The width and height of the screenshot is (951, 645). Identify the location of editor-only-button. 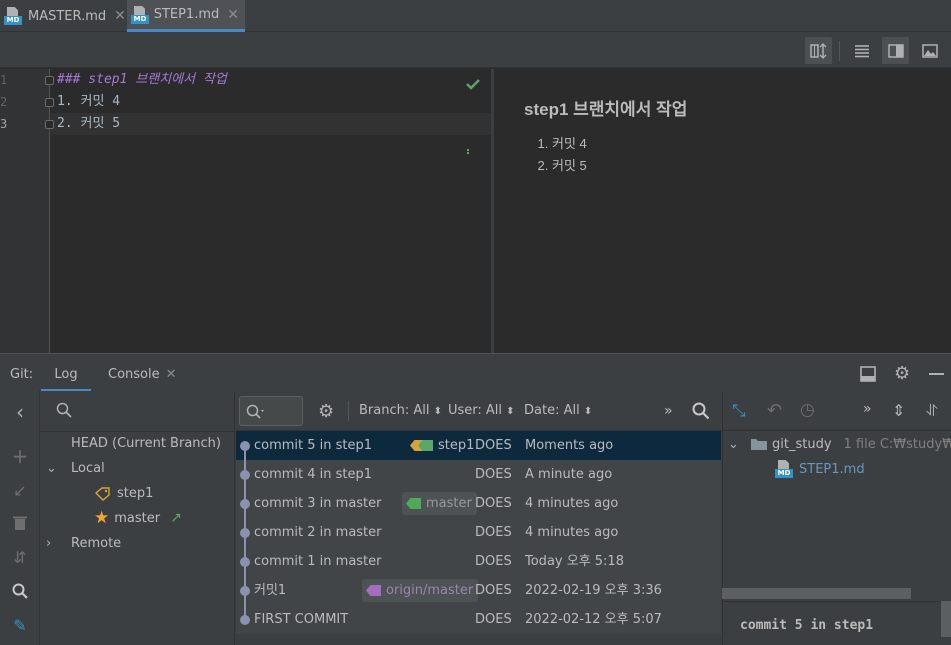
(861, 50).